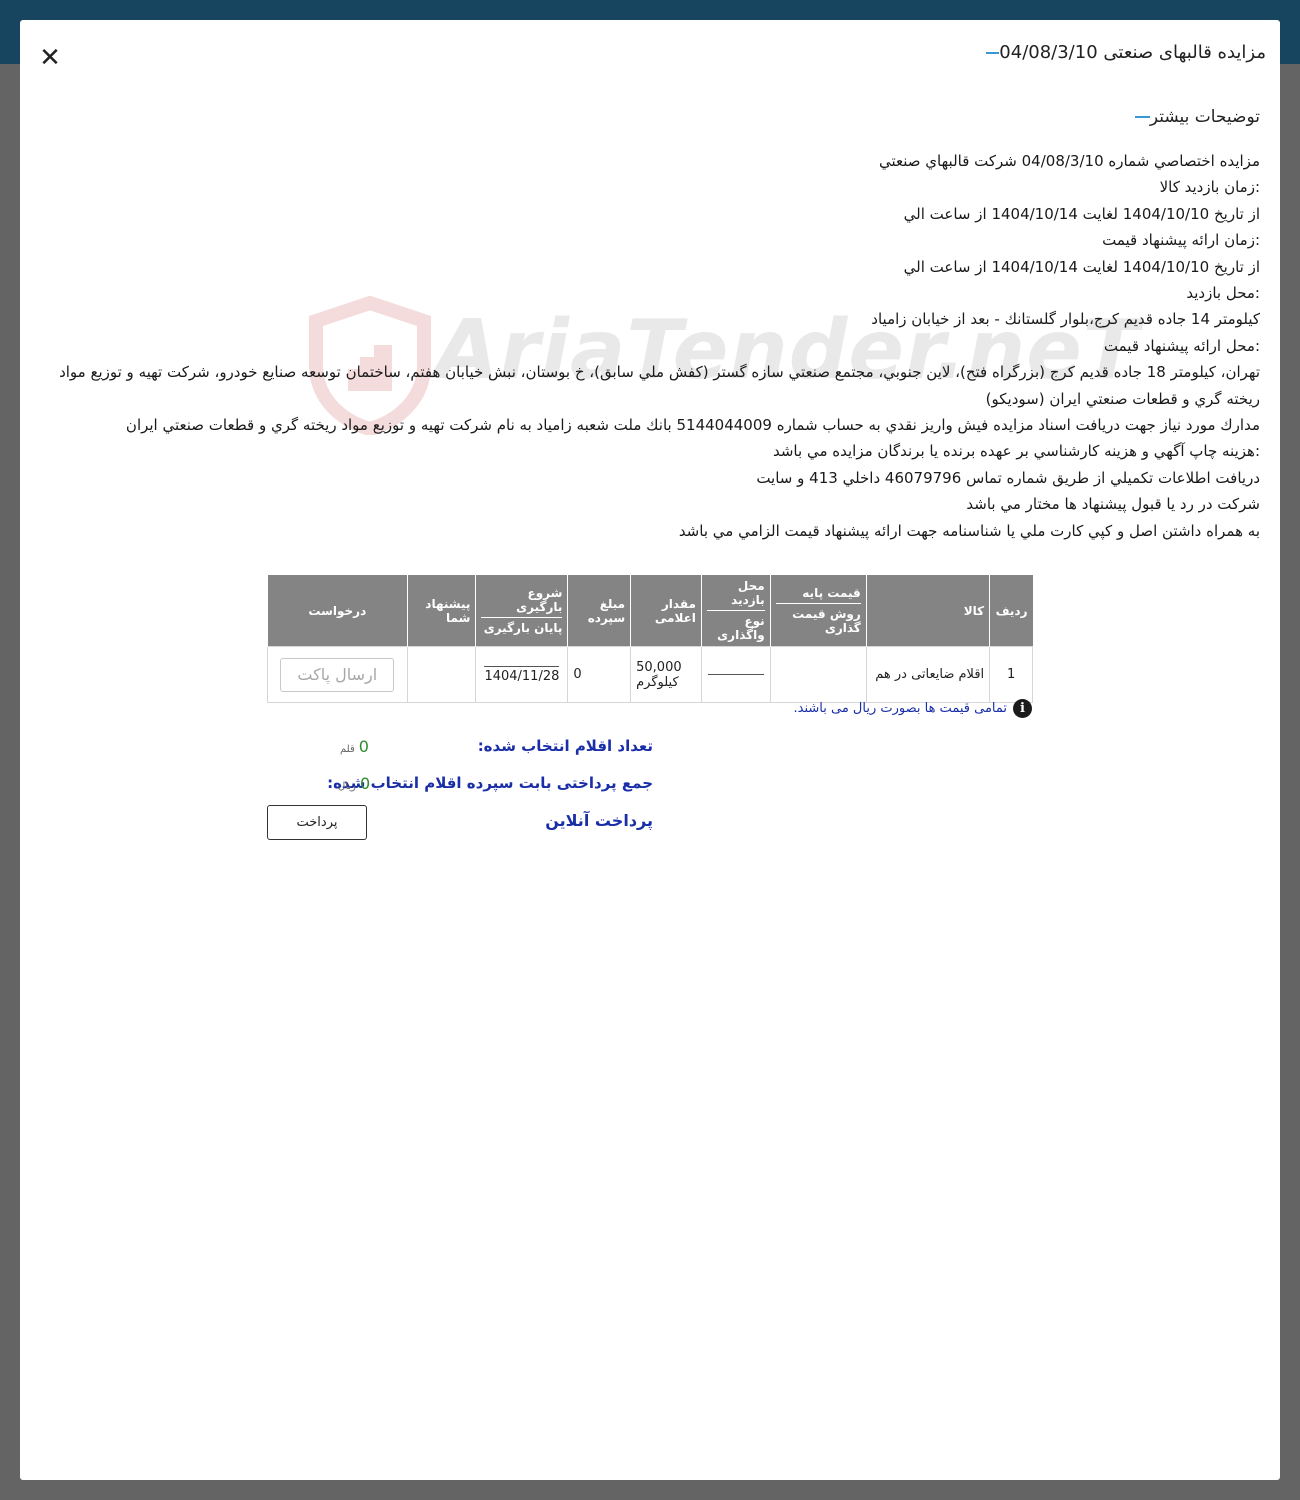 Image resolution: width=1300 pixels, height=1500 pixels. I want to click on header-base-price: قیمت پایه روش قیمت گذاری, so click(818, 611).